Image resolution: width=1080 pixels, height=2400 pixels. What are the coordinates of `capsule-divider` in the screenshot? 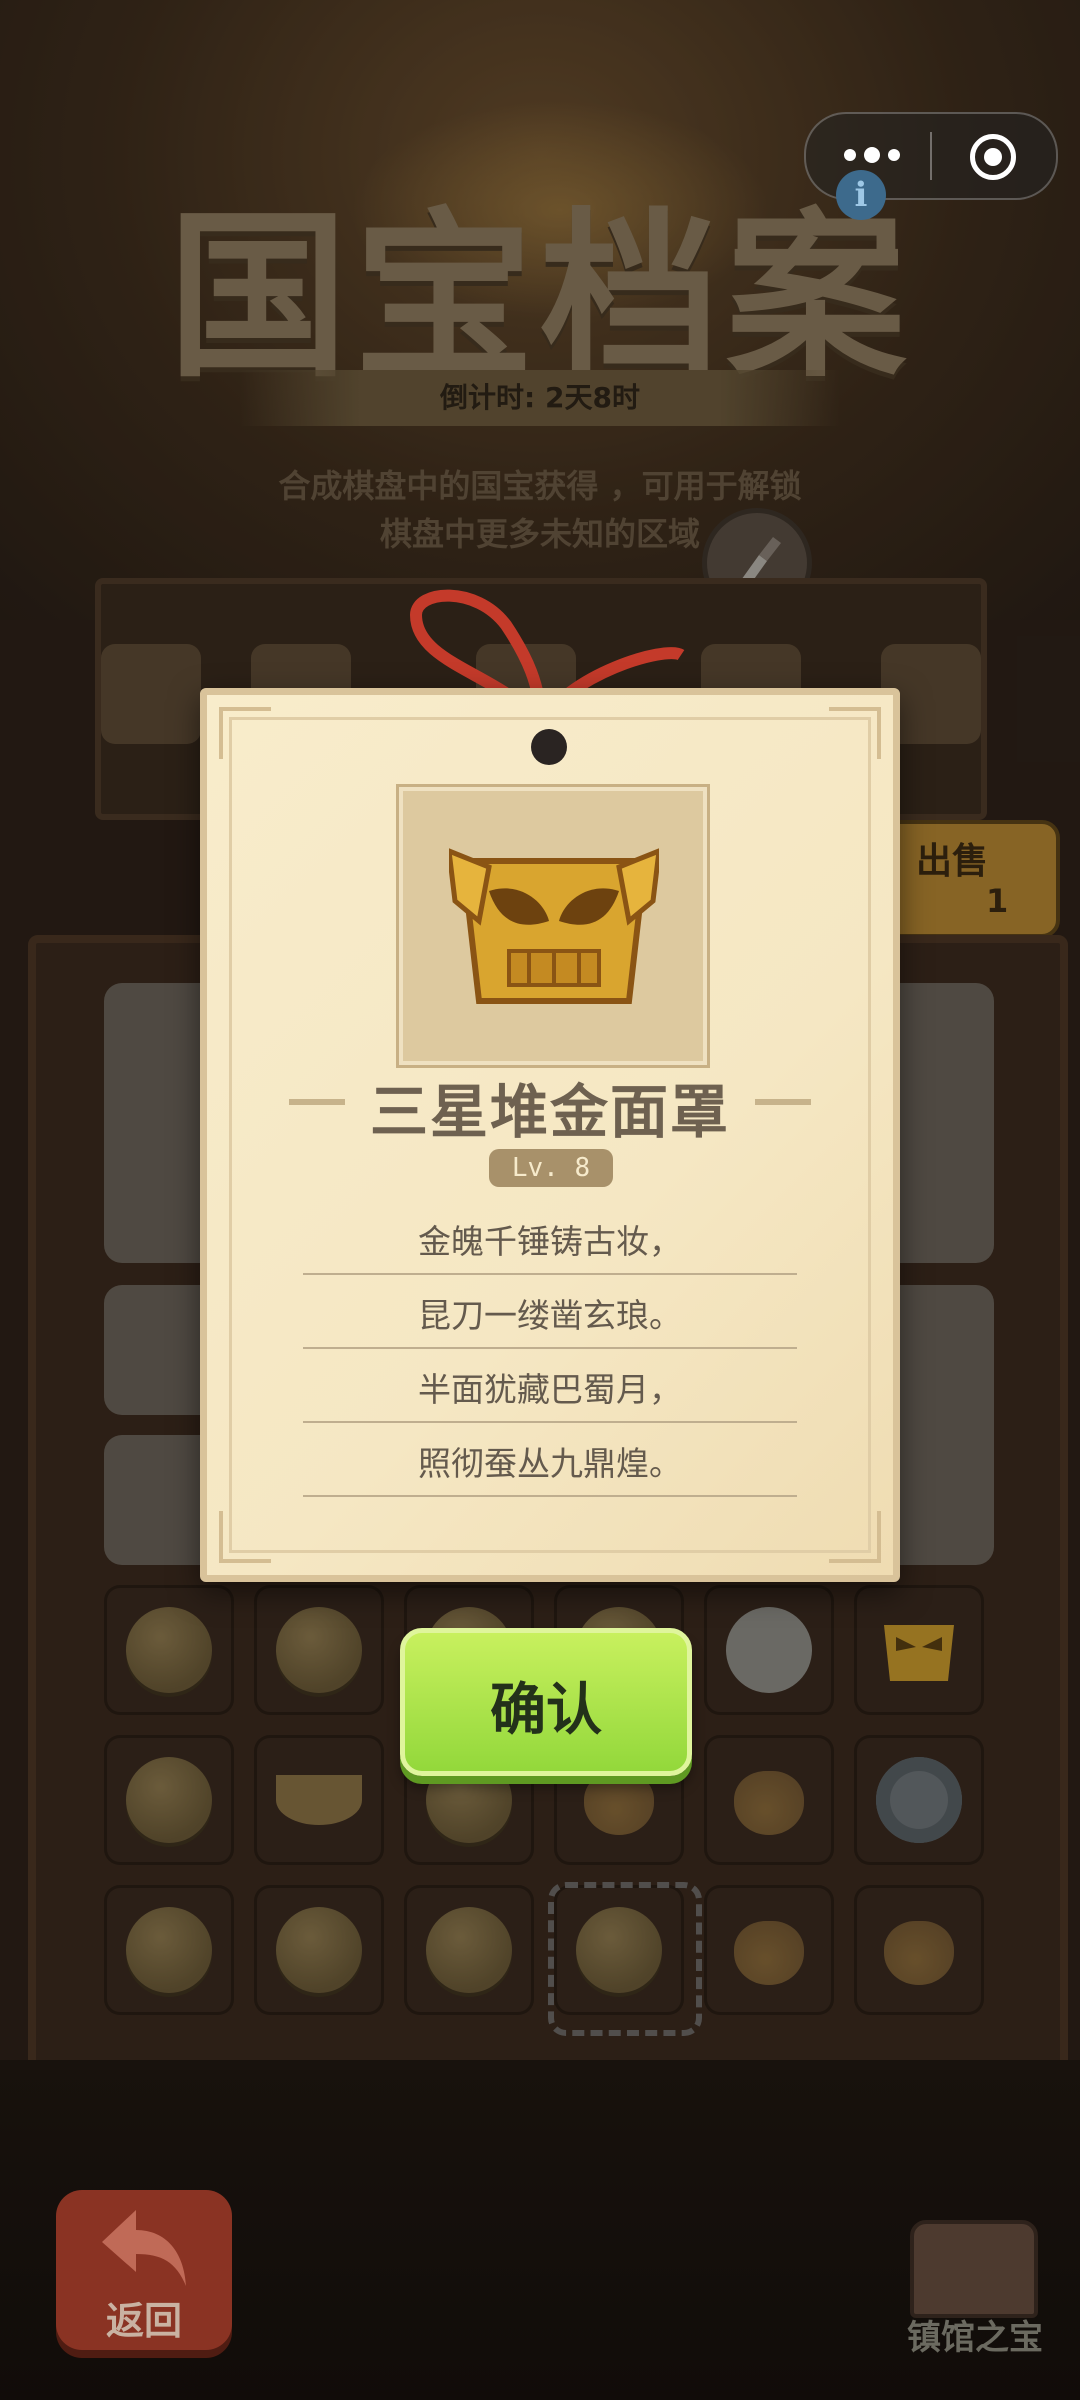 It's located at (931, 156).